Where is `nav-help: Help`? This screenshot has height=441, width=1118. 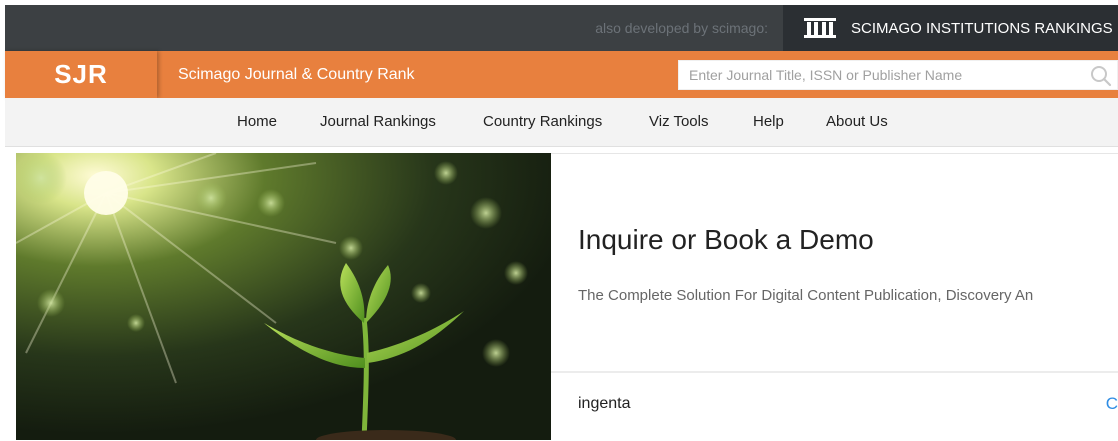
nav-help: Help is located at coordinates (768, 122).